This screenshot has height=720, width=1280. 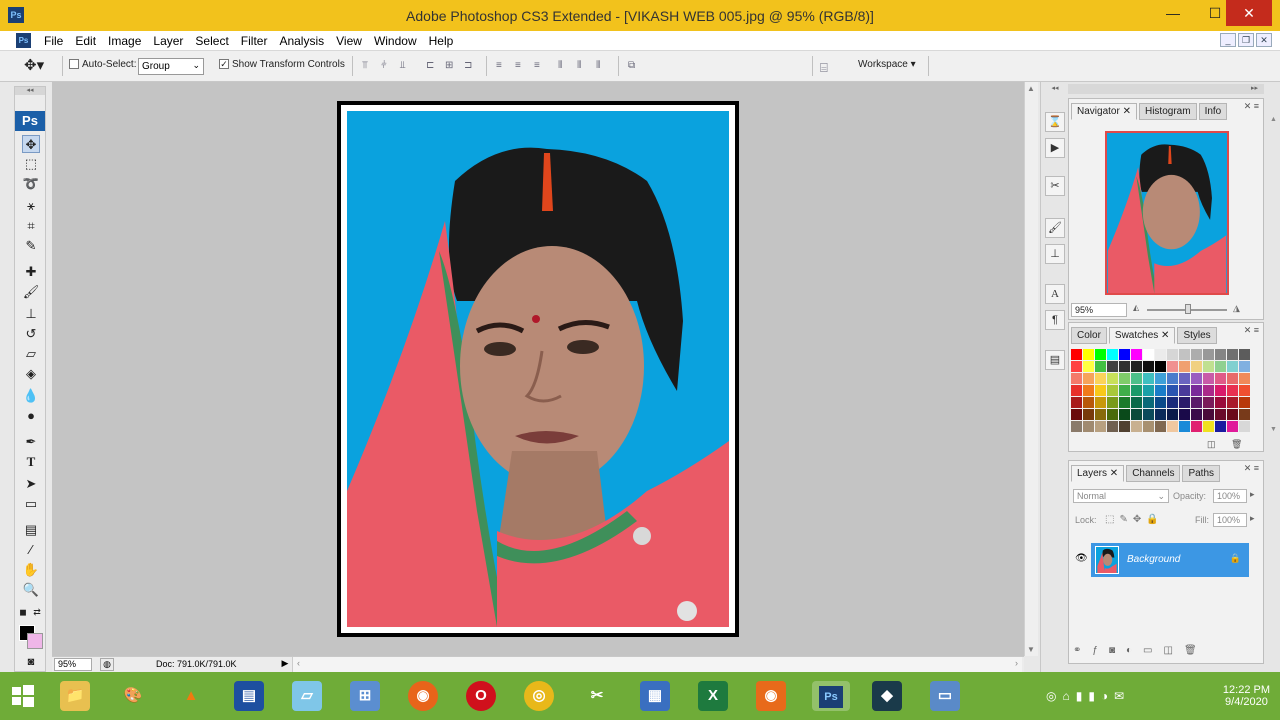 What do you see at coordinates (1055, 254) in the screenshot?
I see `clone-source-icon: ⊥` at bounding box center [1055, 254].